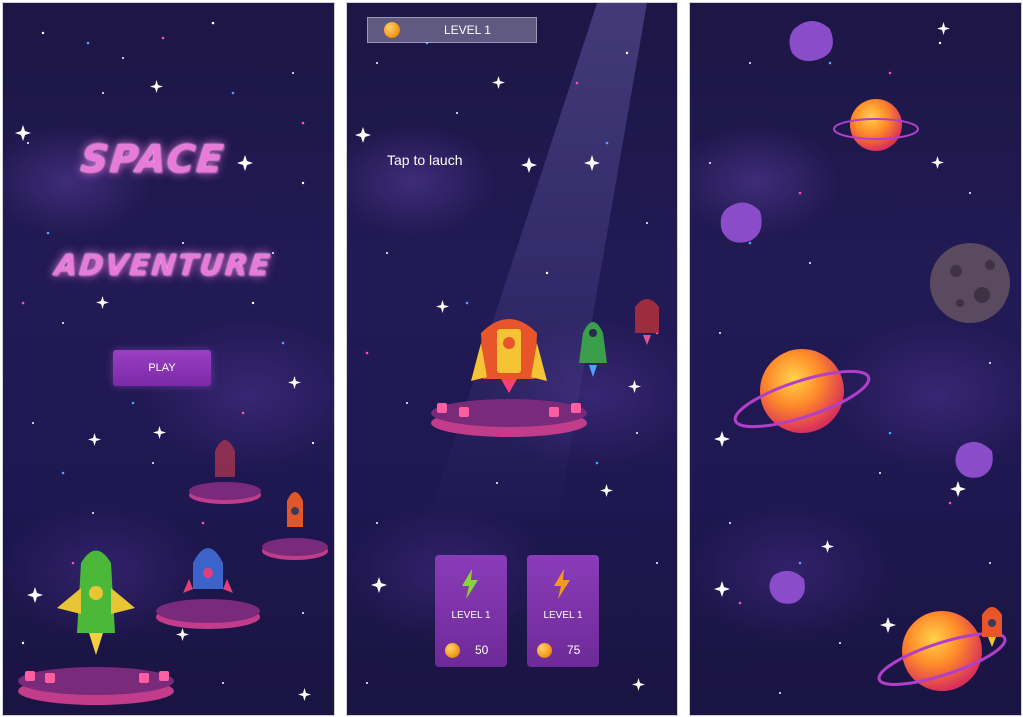  What do you see at coordinates (425, 160) in the screenshot?
I see `launch-hint: Tap to lauch` at bounding box center [425, 160].